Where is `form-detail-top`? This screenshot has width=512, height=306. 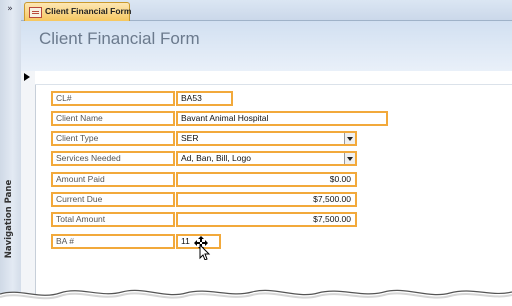 form-detail-top is located at coordinates (273, 78).